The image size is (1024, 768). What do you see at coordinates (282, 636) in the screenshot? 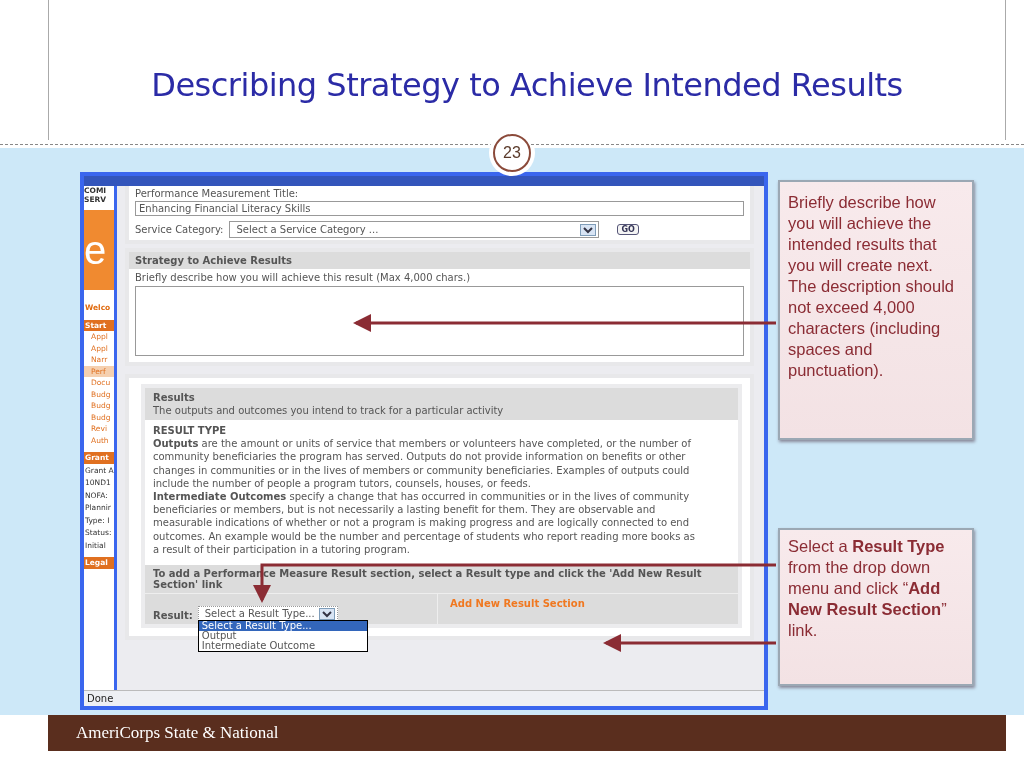
I see `dropdown-option: Output` at bounding box center [282, 636].